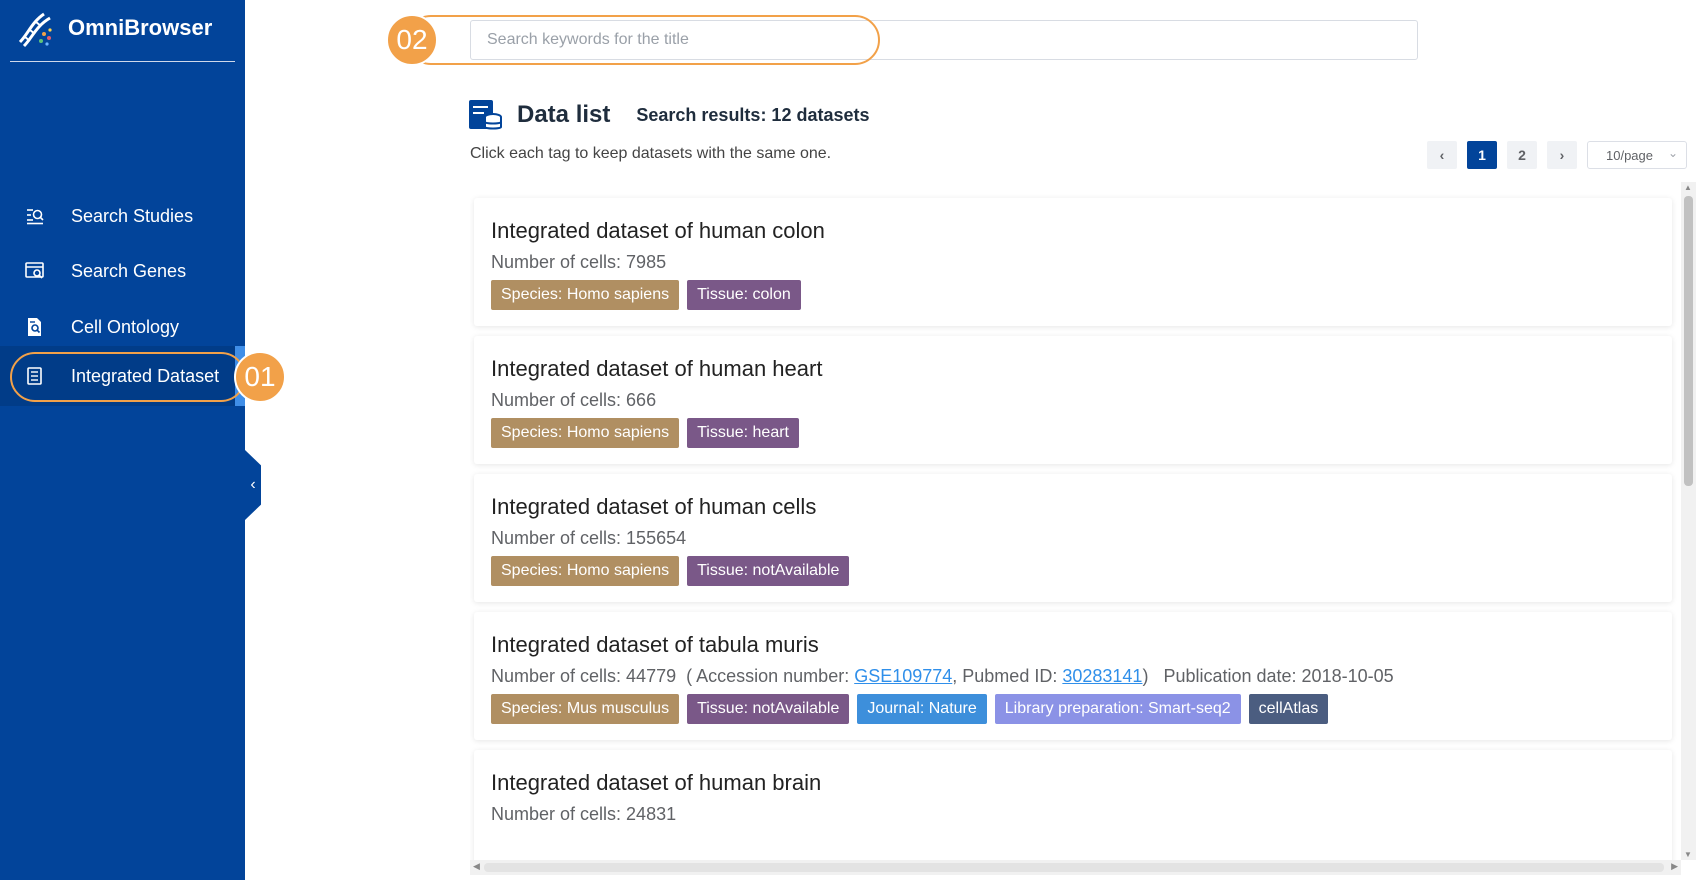  What do you see at coordinates (132, 215) in the screenshot?
I see `sidebar-item-label: Search Studies` at bounding box center [132, 215].